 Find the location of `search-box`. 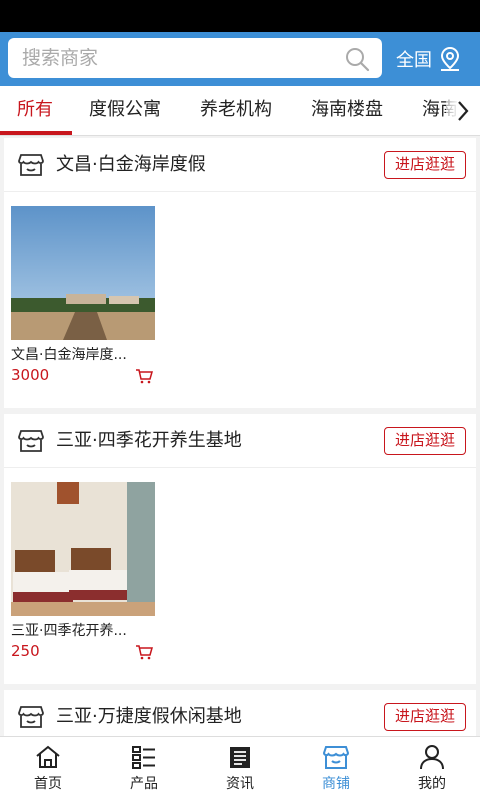

search-box is located at coordinates (195, 58).